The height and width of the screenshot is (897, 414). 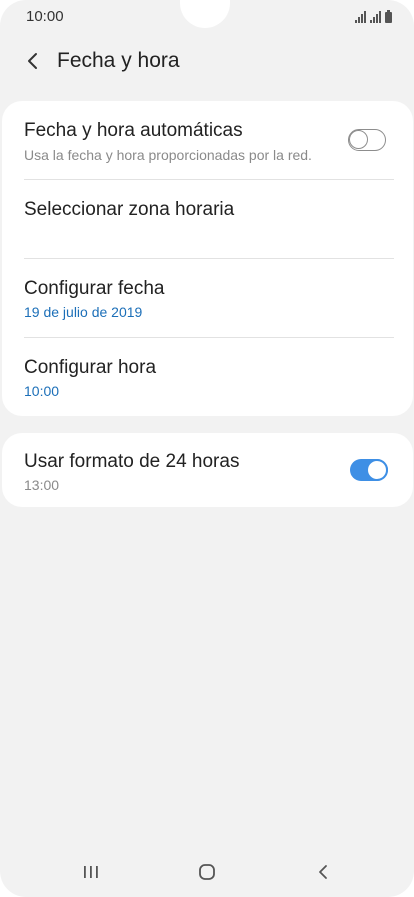 I want to click on auto-datetime-toggle, so click(x=367, y=140).